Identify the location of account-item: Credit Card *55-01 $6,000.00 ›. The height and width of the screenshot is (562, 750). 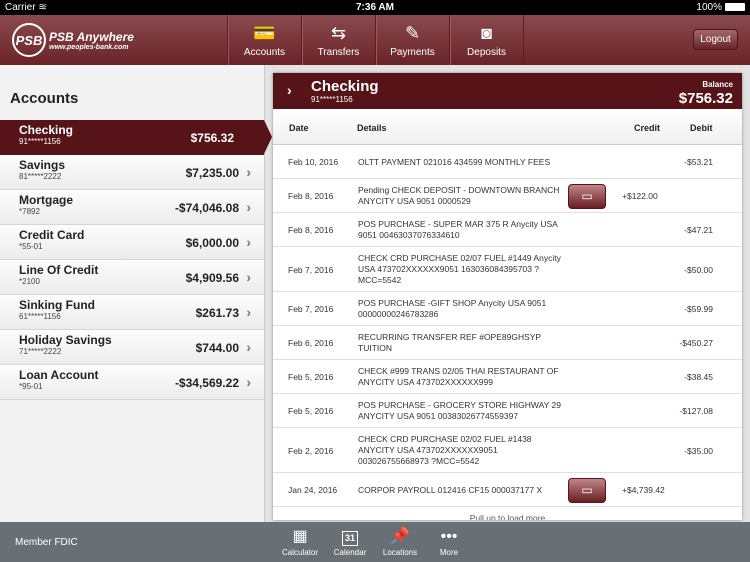
(132, 242).